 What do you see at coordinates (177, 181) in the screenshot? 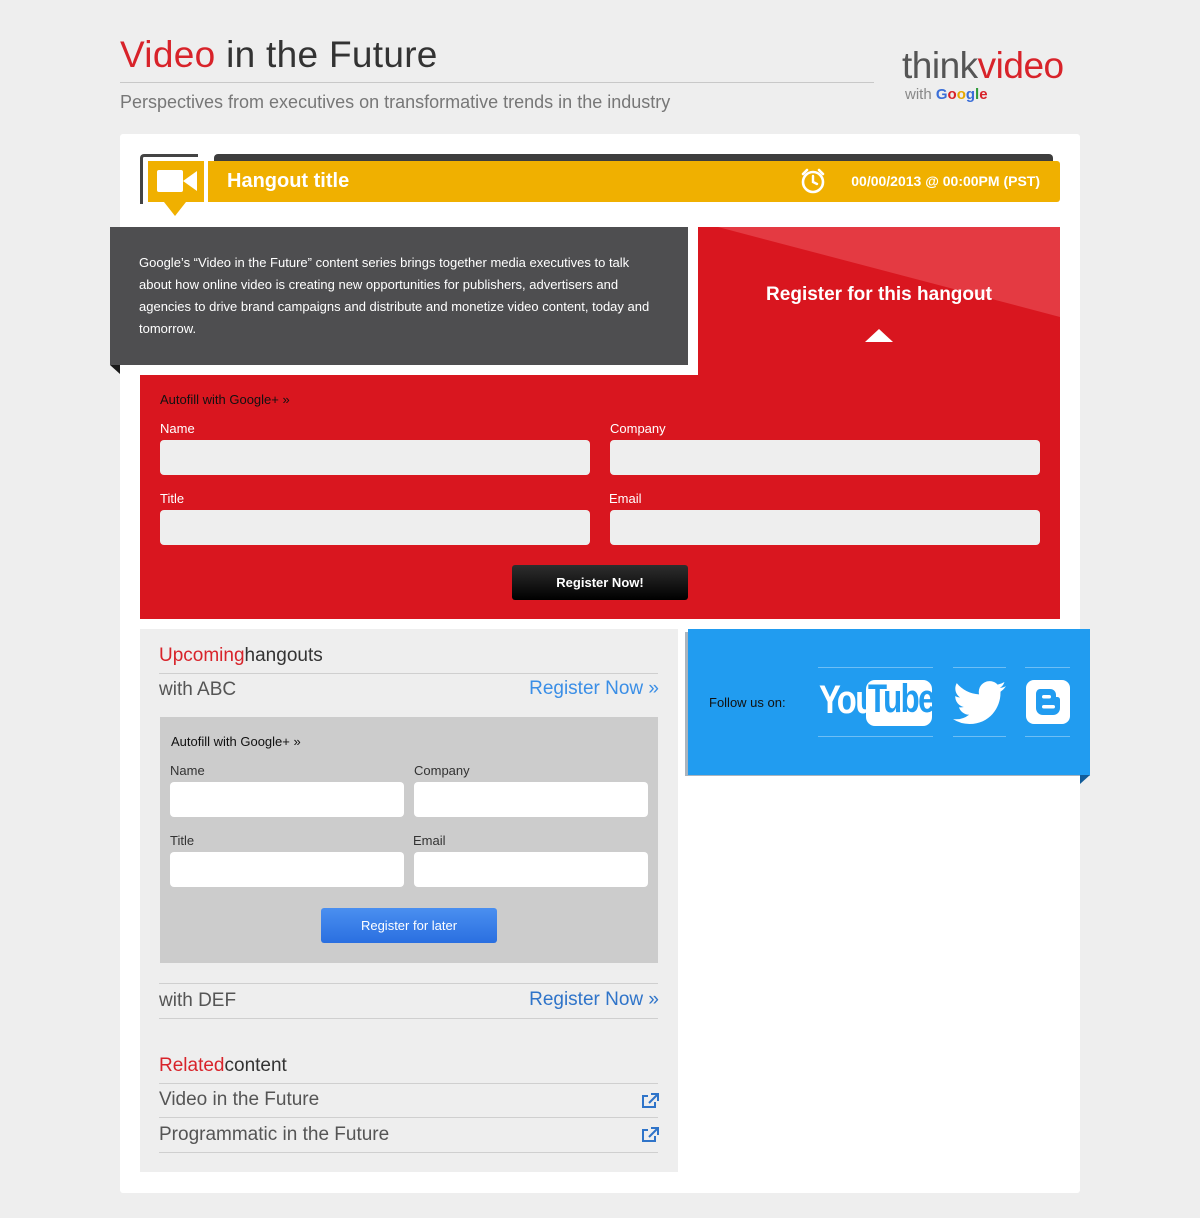
I see `video-camera-icon` at bounding box center [177, 181].